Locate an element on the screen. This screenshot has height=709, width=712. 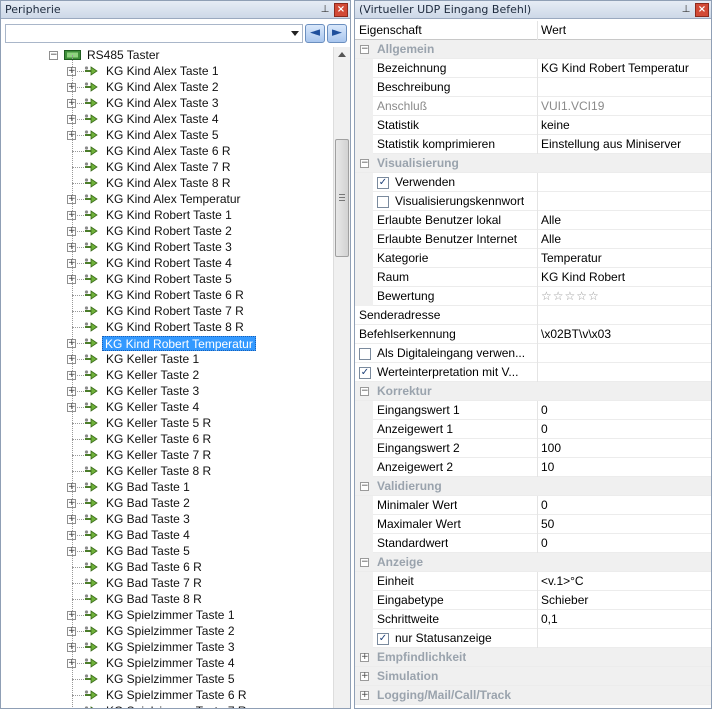
tree-item: + KG Spielzimmer Taste 3 is located at coordinates (167, 643).